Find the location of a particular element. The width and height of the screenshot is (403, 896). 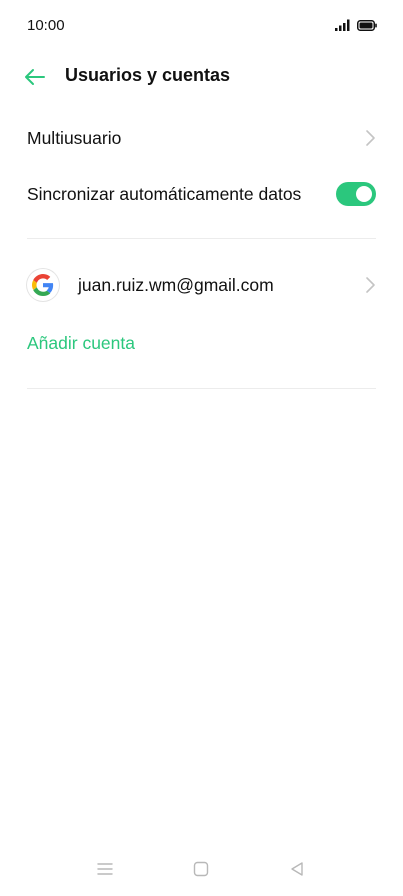

auto-sync-label: Sincronizar automáticamente datos is located at coordinates (164, 193).